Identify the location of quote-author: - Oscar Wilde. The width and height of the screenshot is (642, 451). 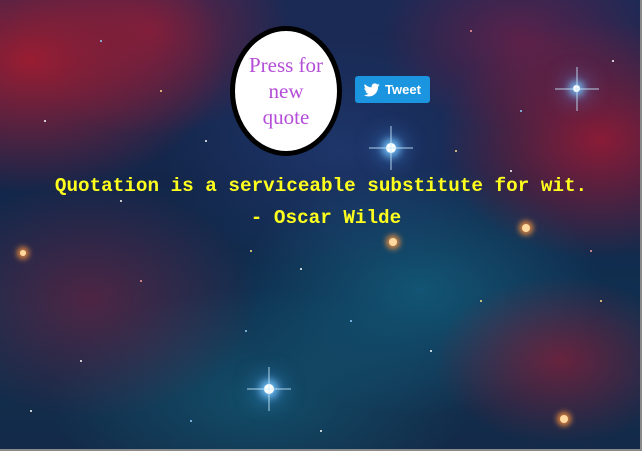
(326, 218).